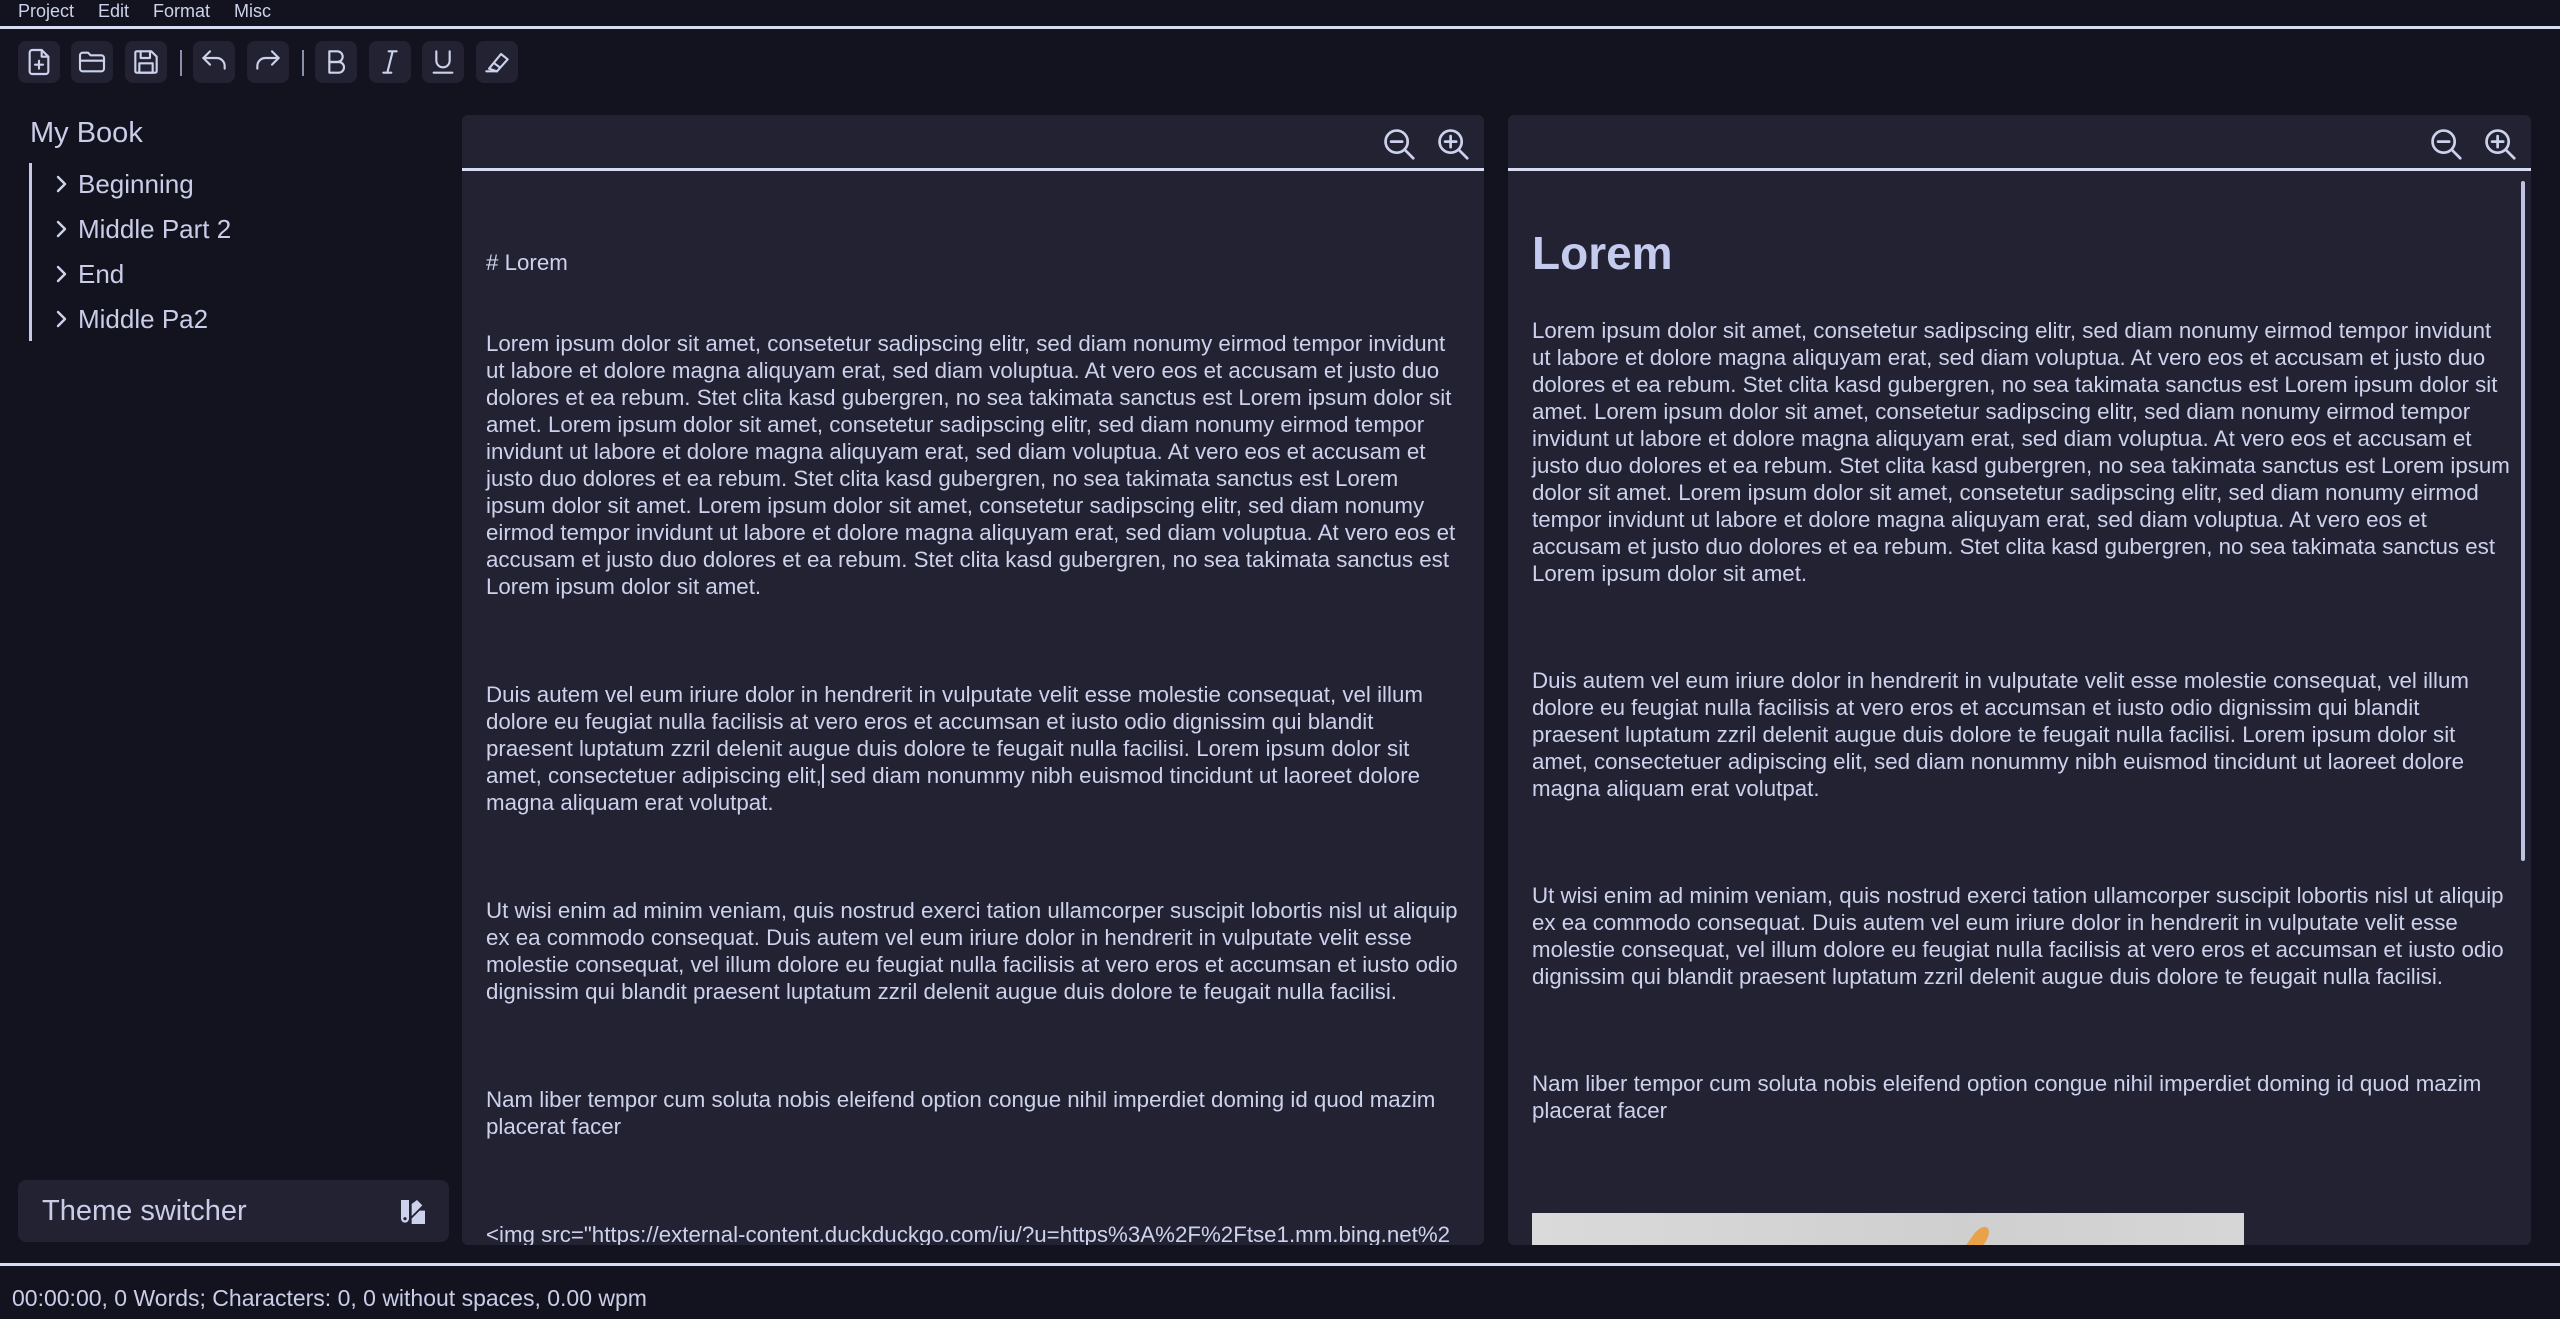 Image resolution: width=2560 pixels, height=1319 pixels. I want to click on redo-icon, so click(268, 60).